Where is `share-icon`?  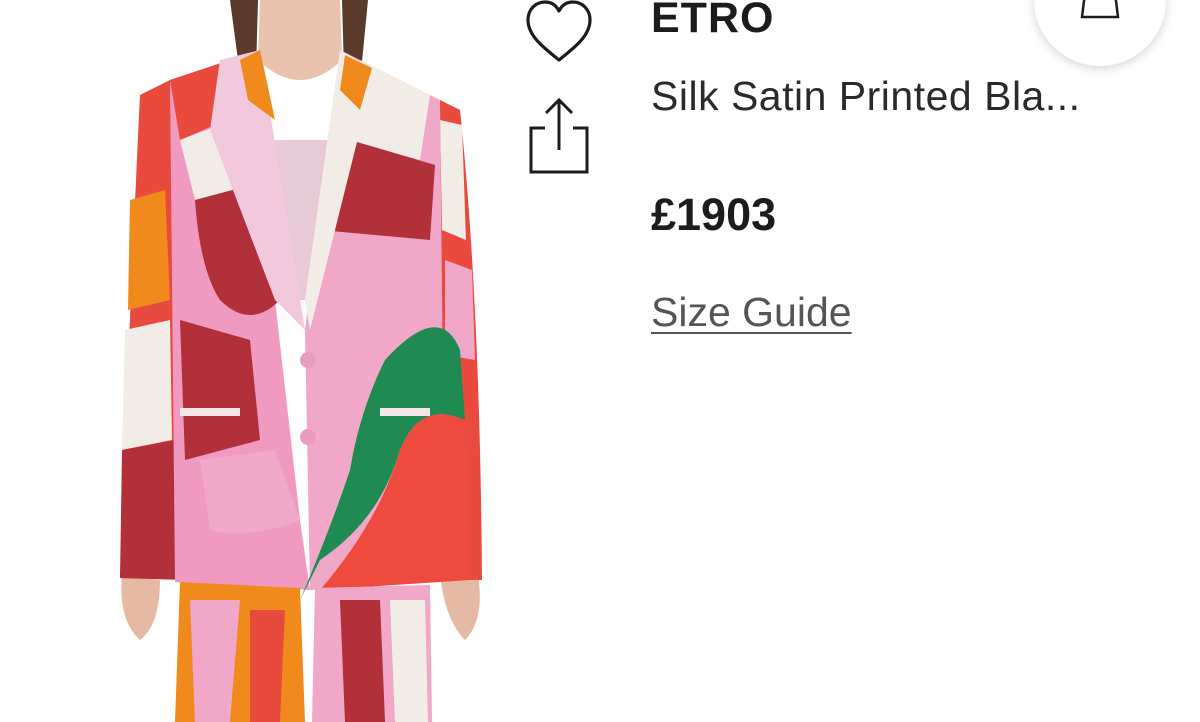
share-icon is located at coordinates (559, 138).